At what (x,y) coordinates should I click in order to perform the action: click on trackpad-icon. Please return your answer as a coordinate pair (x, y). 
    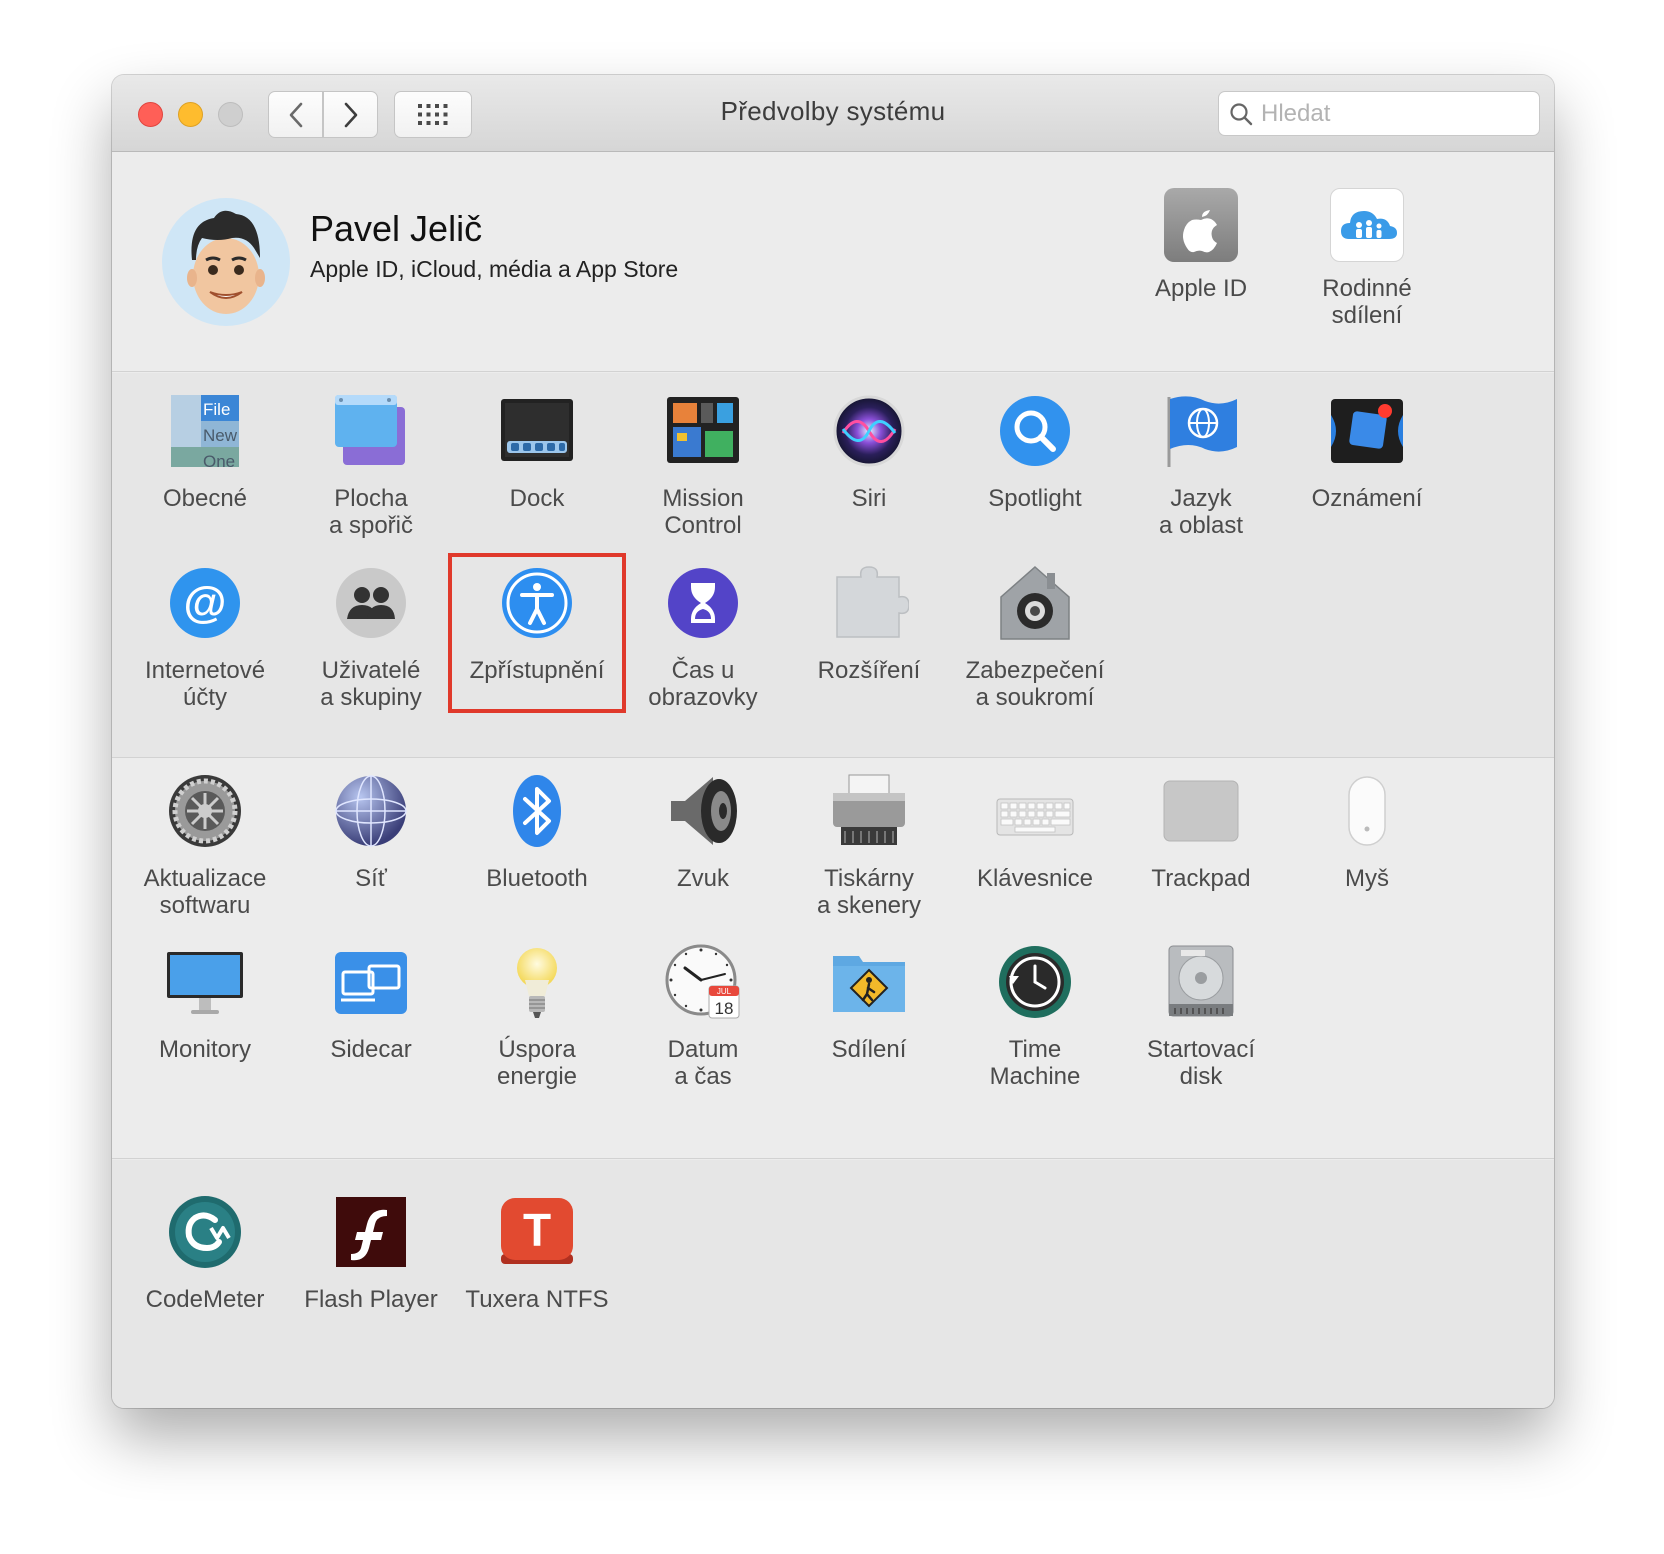
    Looking at the image, I should click on (1201, 811).